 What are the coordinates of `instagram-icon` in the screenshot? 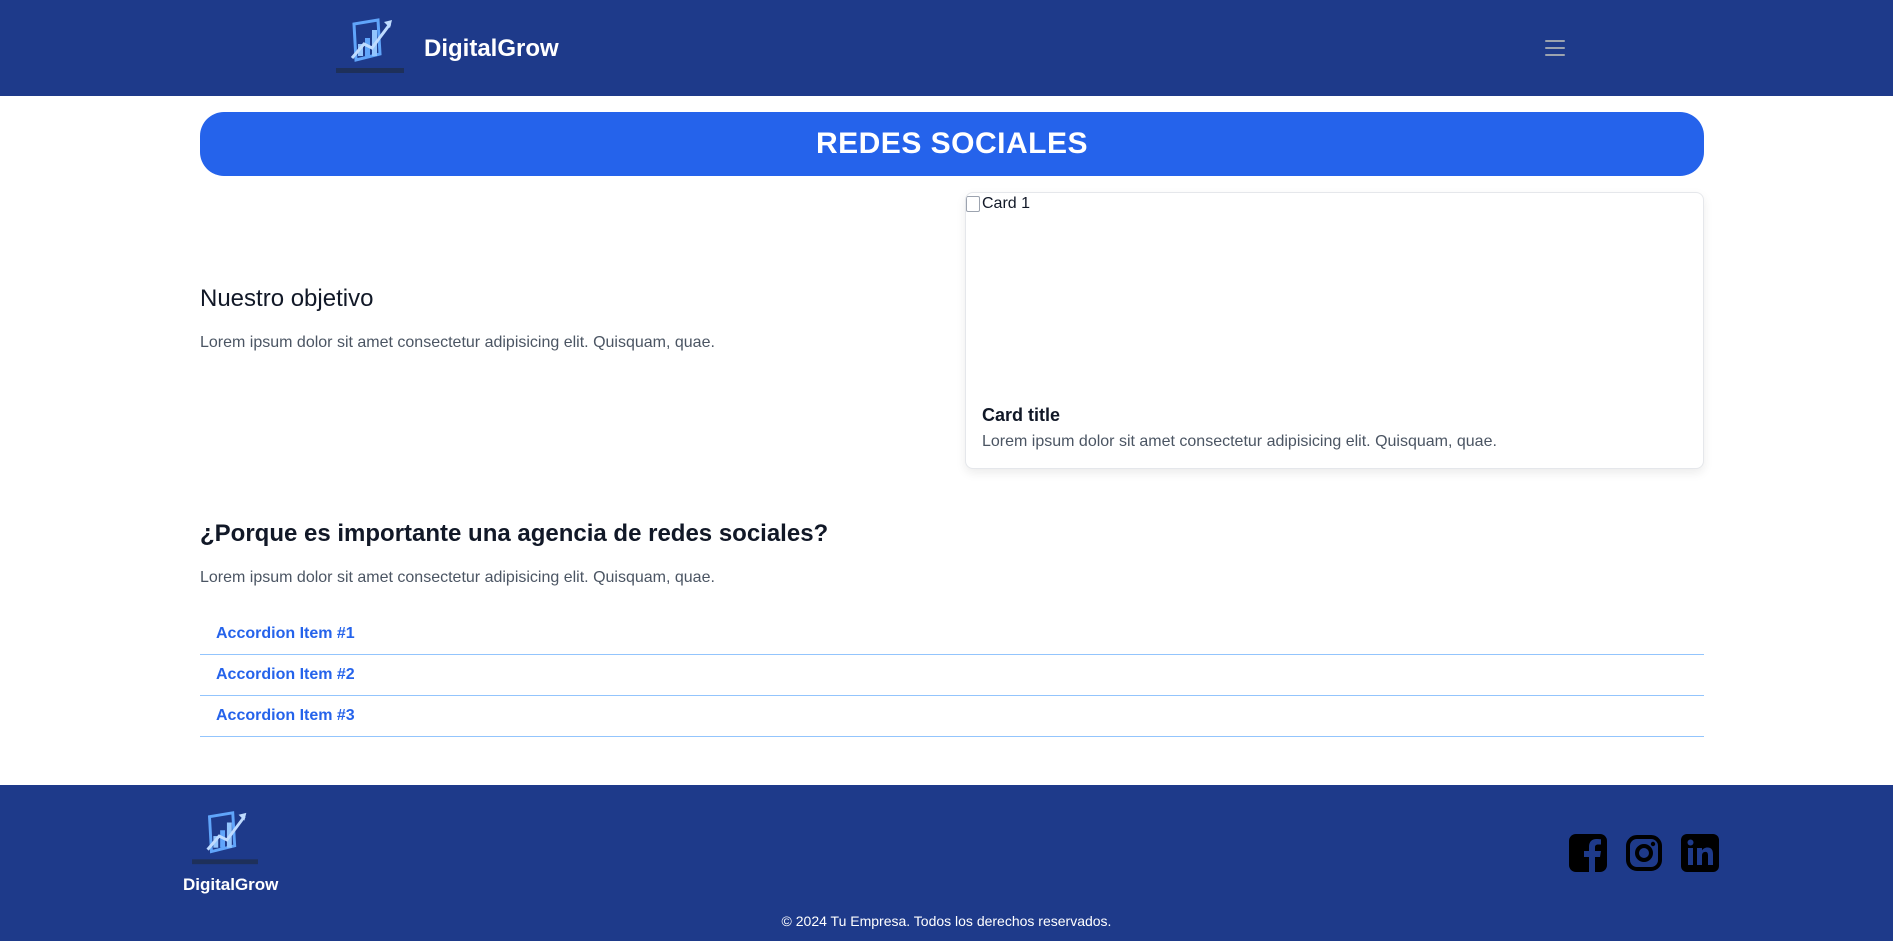 It's located at (1644, 853).